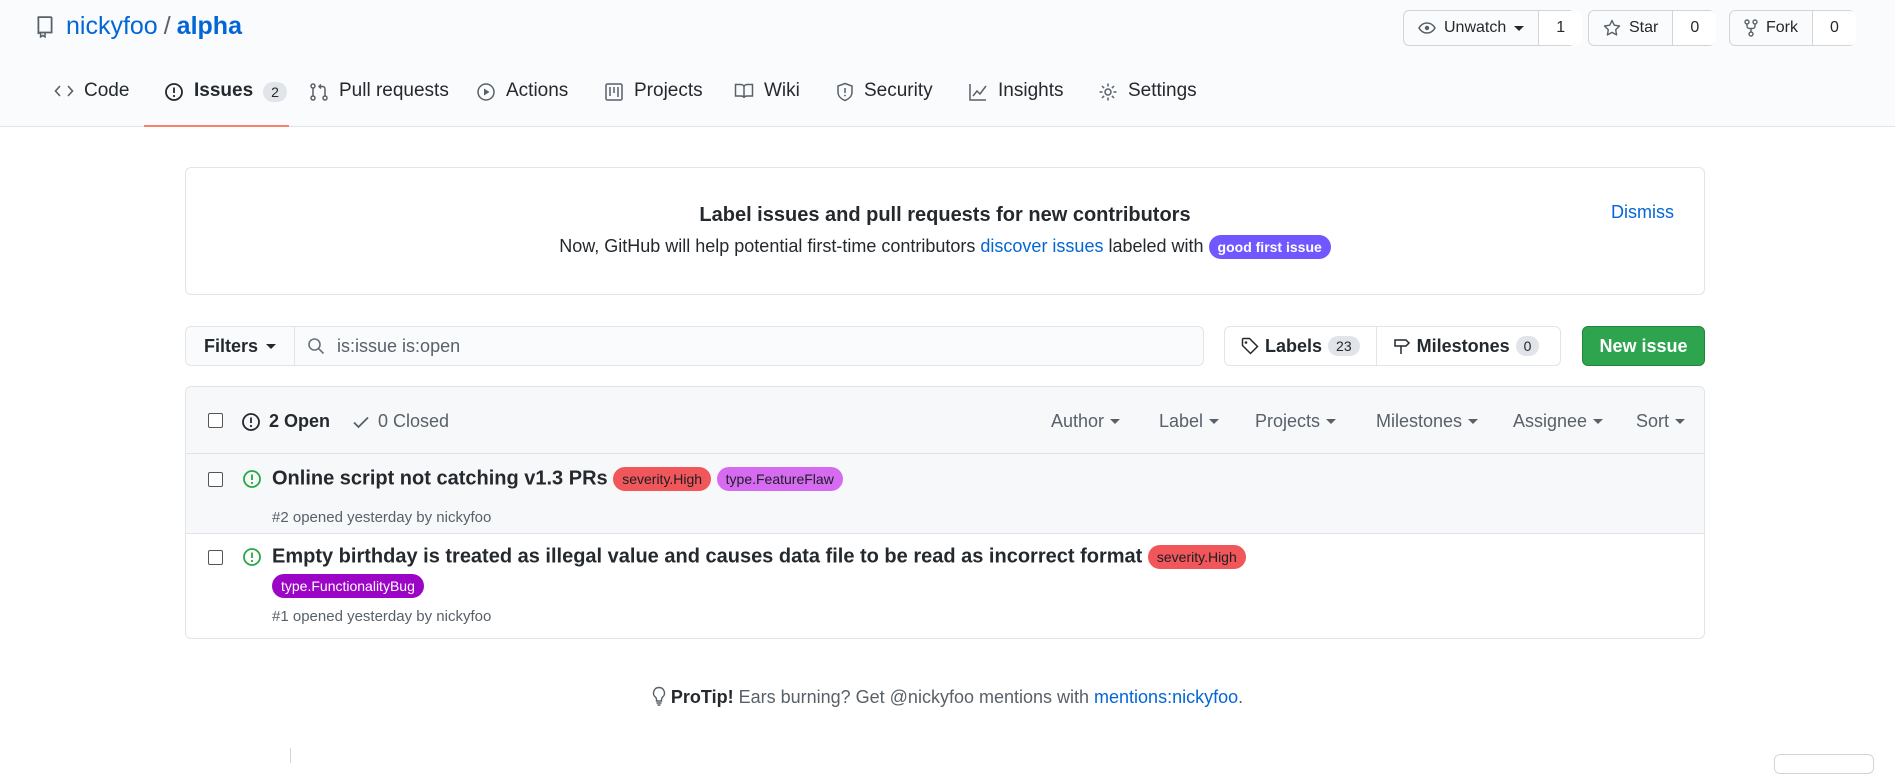 The height and width of the screenshot is (774, 1895). Describe the element at coordinates (884, 103) in the screenshot. I see `tab-security: Security` at that location.